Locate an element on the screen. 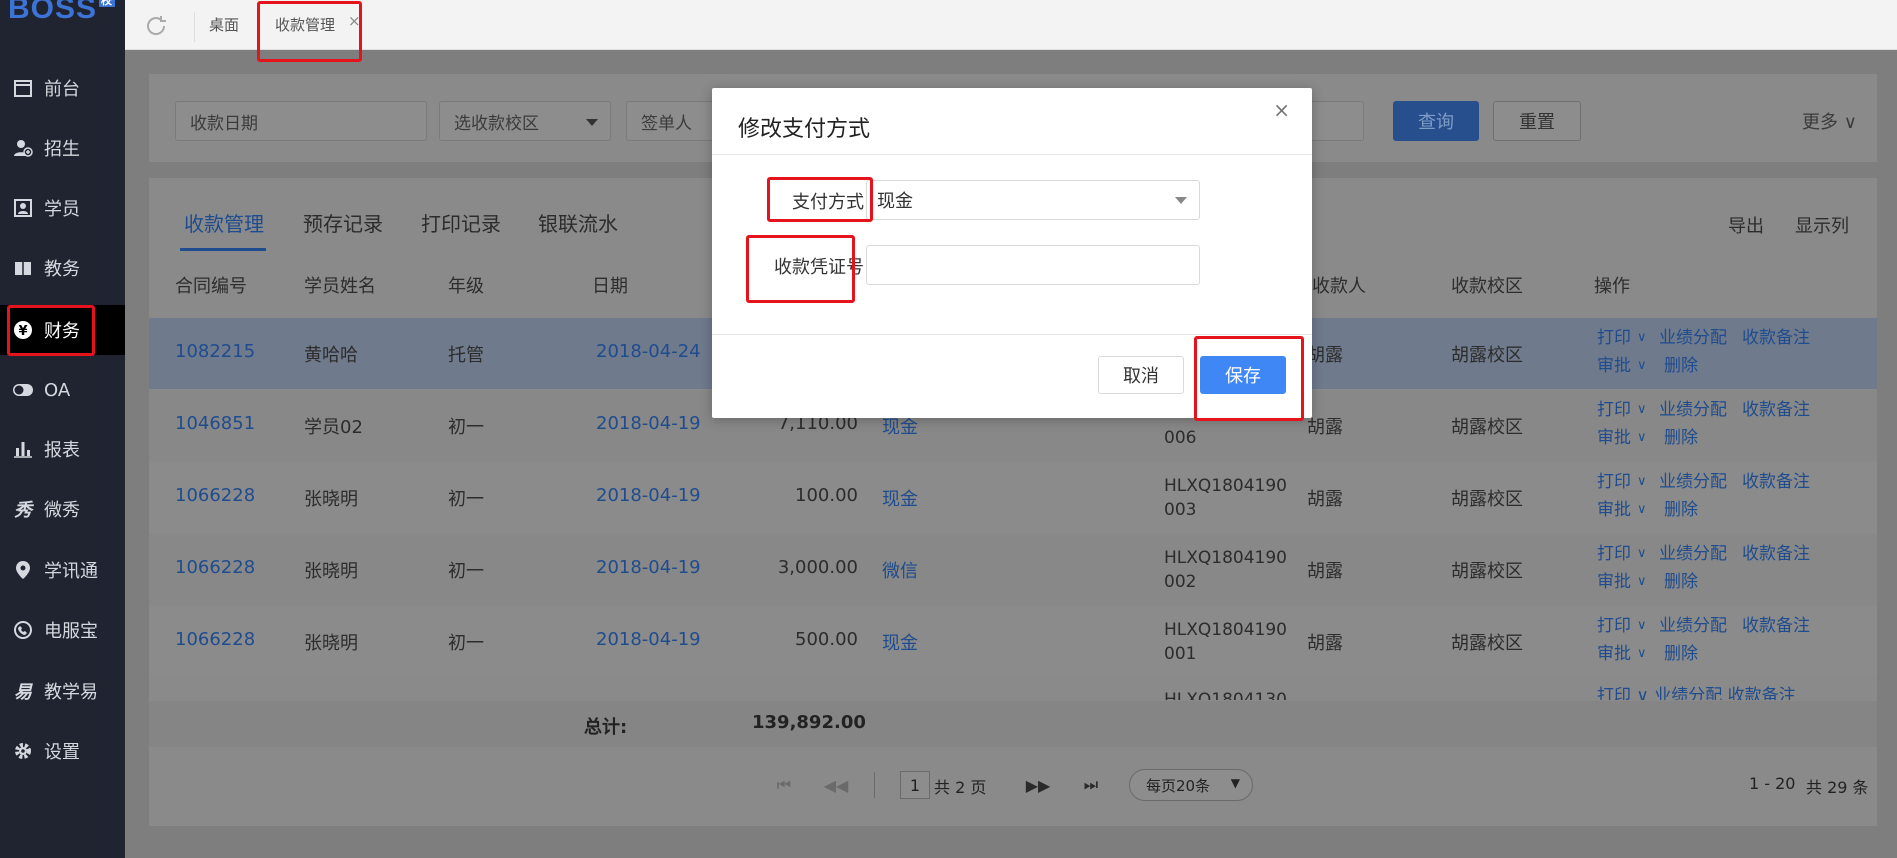 Image resolution: width=1897 pixels, height=858 pixels. sidebar-item-jiaoxueyi: 易 教学易 is located at coordinates (62, 691).